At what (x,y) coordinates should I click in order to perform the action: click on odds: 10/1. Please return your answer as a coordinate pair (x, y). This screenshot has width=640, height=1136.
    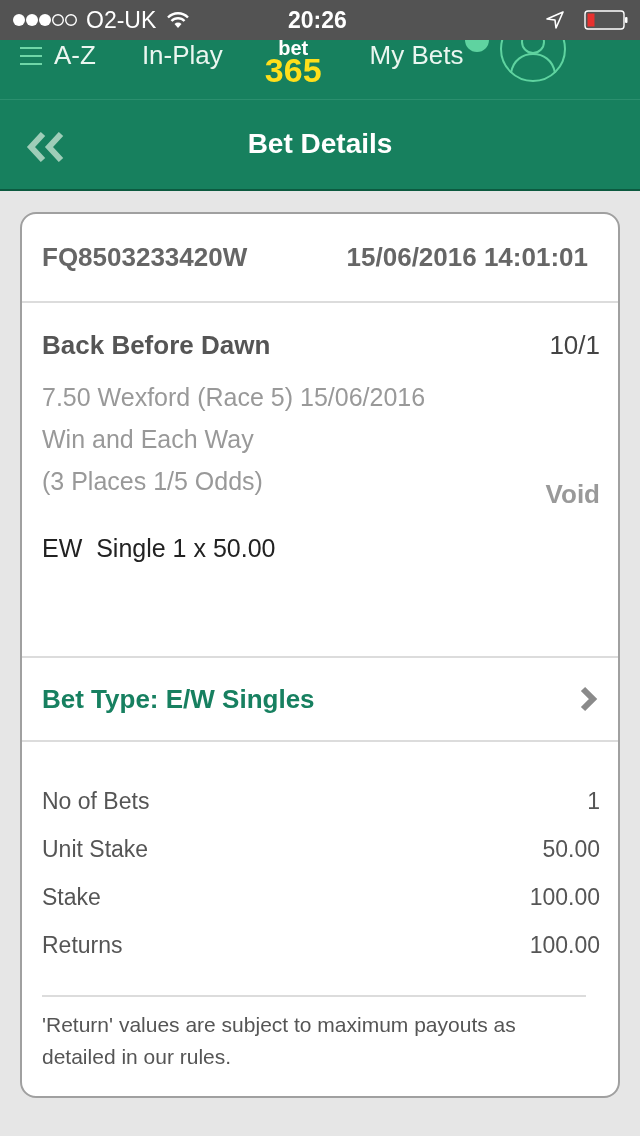
    Looking at the image, I should click on (574, 345).